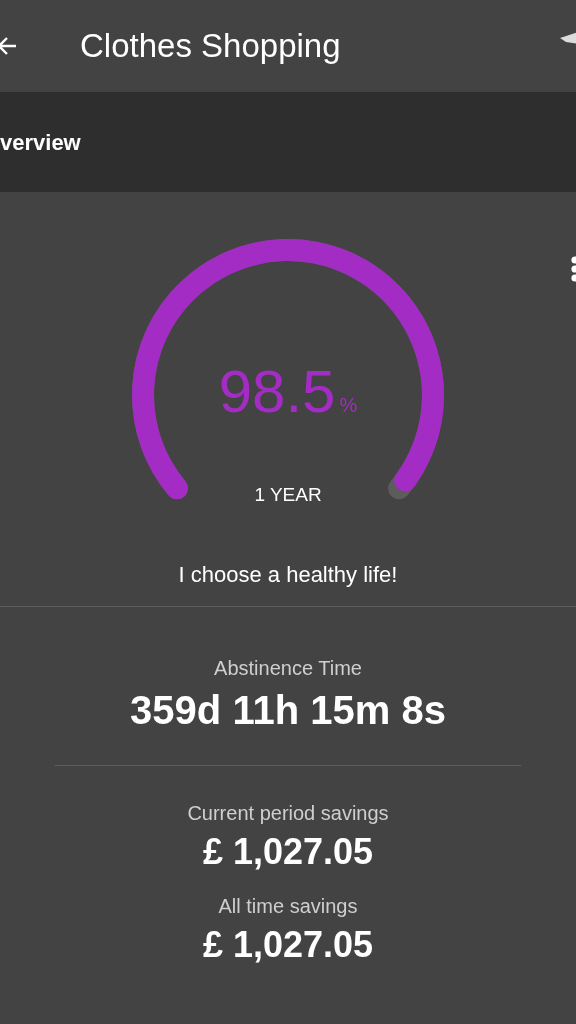  Describe the element at coordinates (210, 46) in the screenshot. I see `screen-title: Clothes Shopping` at that location.